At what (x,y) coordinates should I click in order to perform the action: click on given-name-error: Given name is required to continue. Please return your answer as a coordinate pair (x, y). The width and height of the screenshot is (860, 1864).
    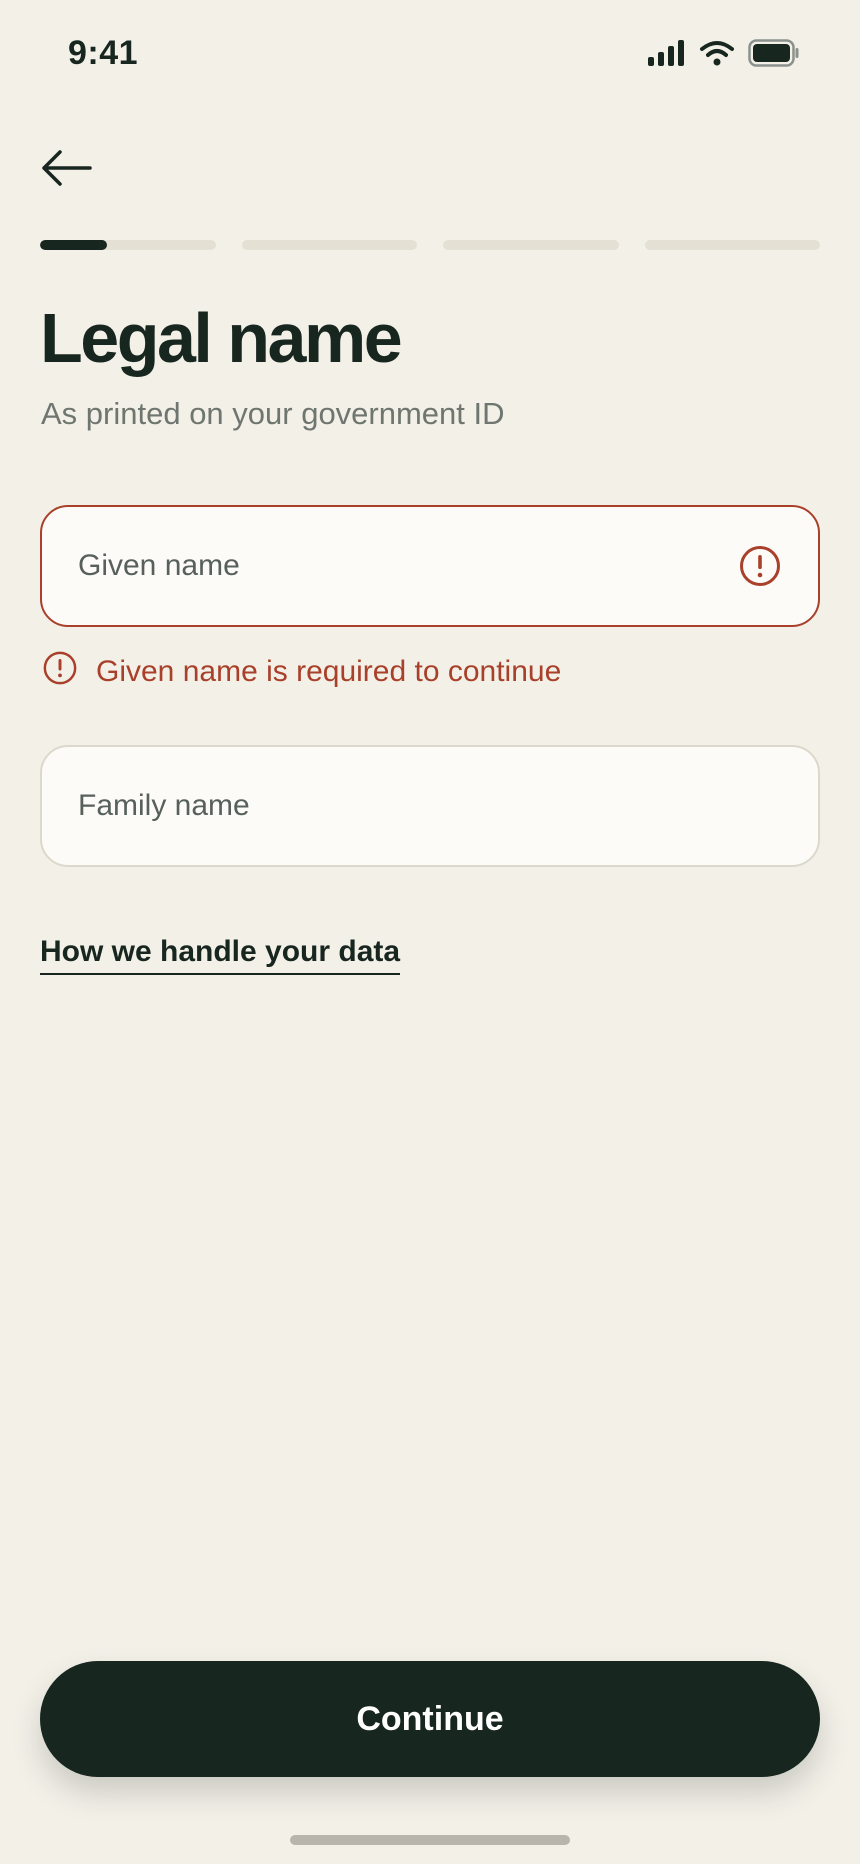
    Looking at the image, I should click on (301, 672).